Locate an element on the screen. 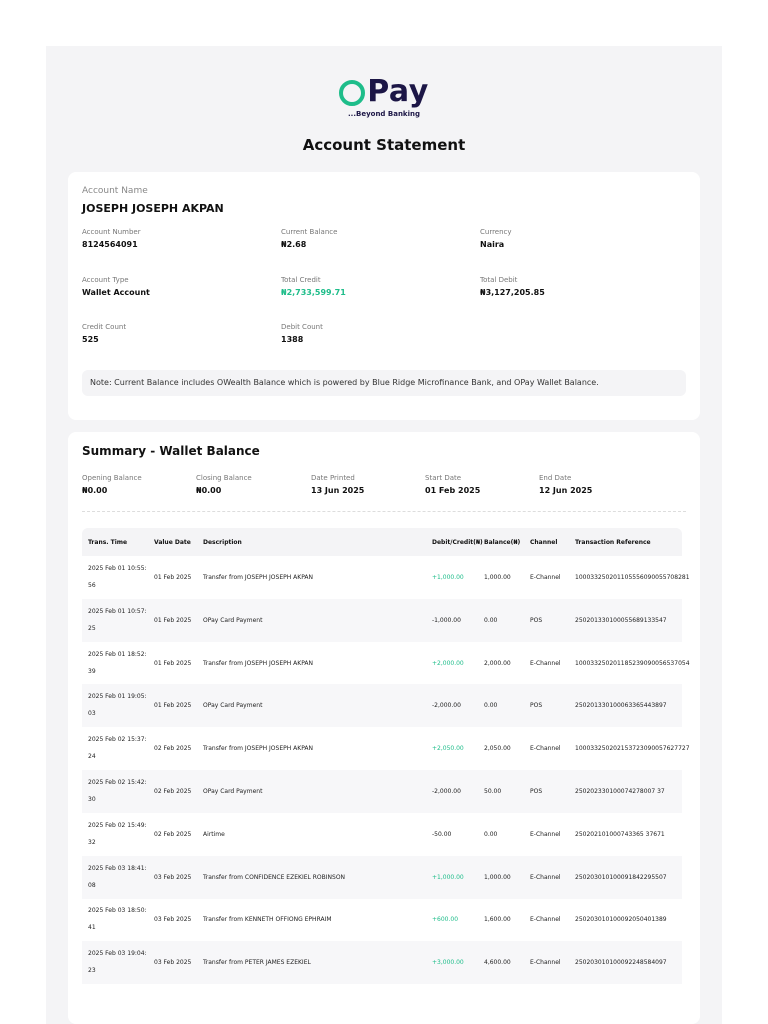  cell-reference: 250203010100092050401389 is located at coordinates (621, 920).